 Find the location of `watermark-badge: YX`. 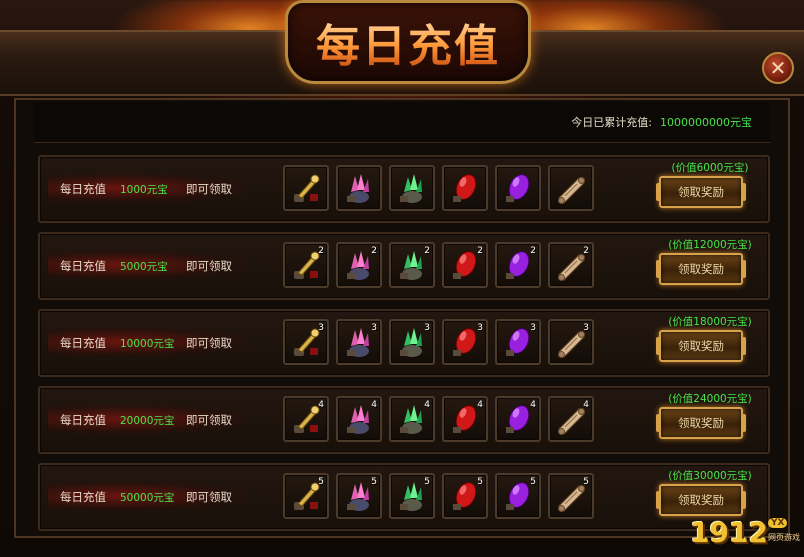

watermark-badge: YX is located at coordinates (778, 523).